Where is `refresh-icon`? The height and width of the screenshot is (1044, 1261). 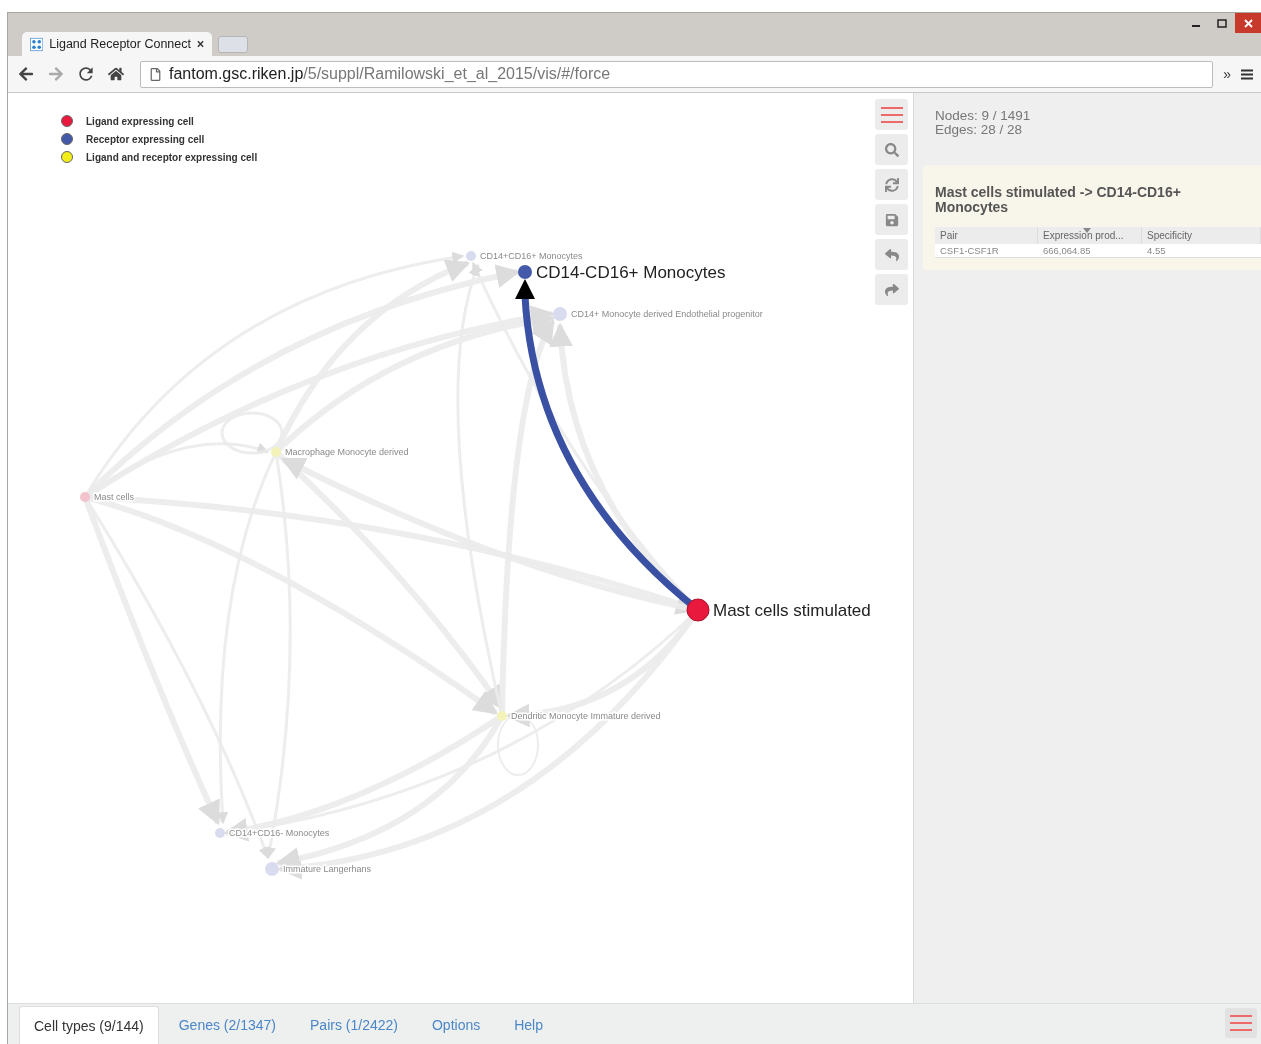
refresh-icon is located at coordinates (891, 184).